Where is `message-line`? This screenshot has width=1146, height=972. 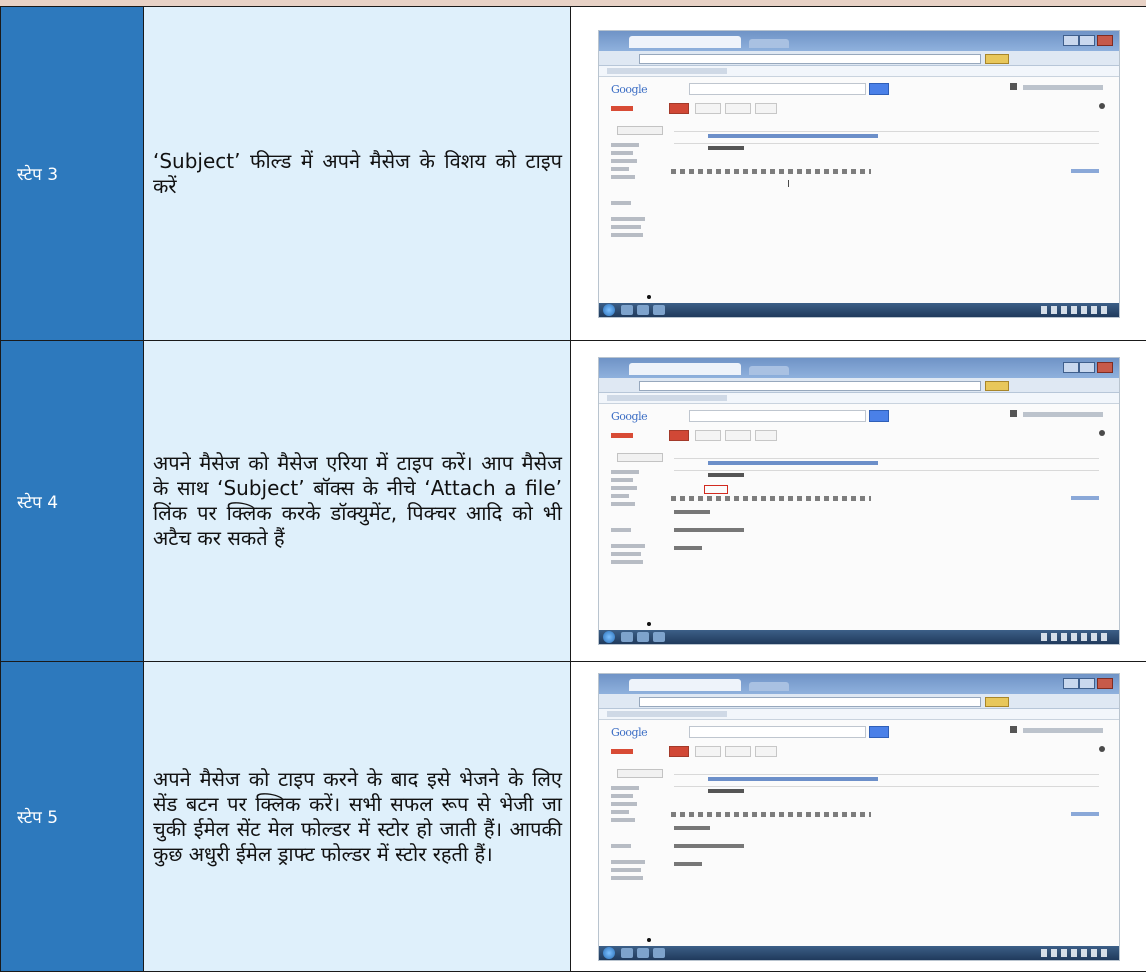 message-line is located at coordinates (692, 512).